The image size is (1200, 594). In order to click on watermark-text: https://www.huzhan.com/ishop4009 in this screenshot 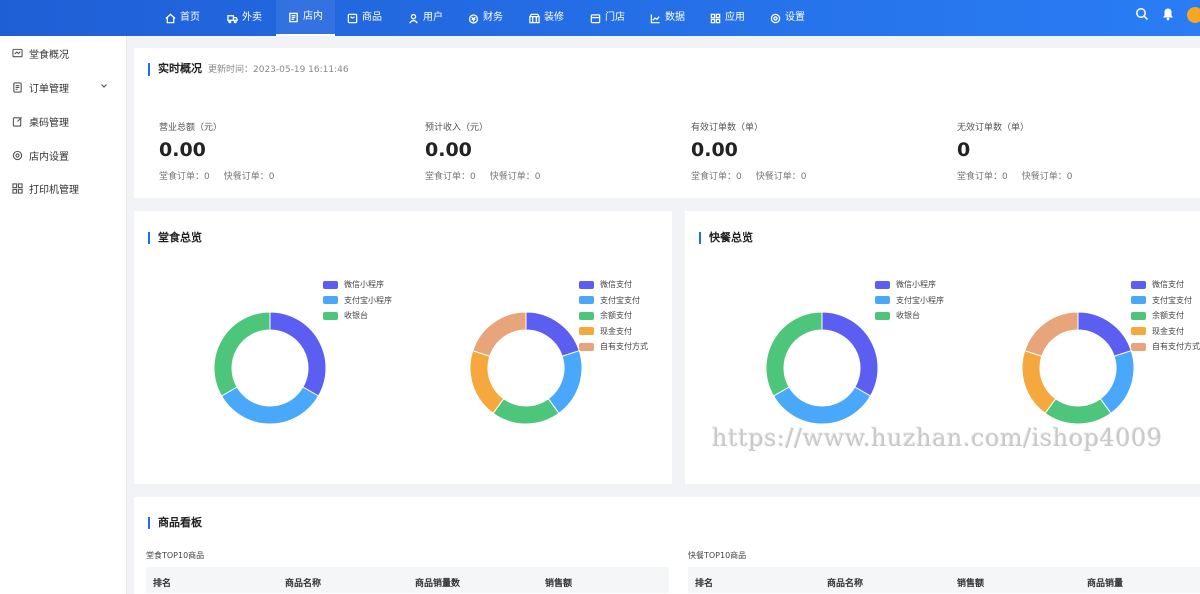, I will do `click(937, 438)`.